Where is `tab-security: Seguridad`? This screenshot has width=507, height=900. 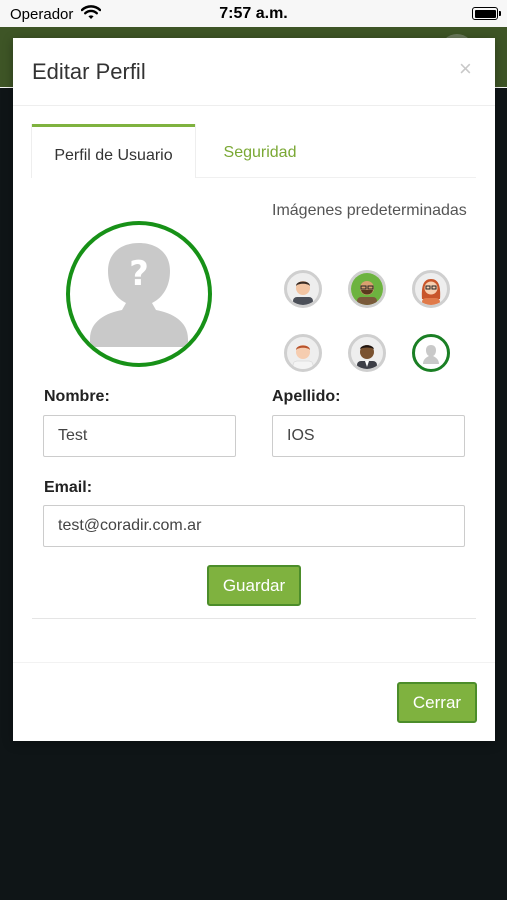
tab-security: Seguridad is located at coordinates (260, 151).